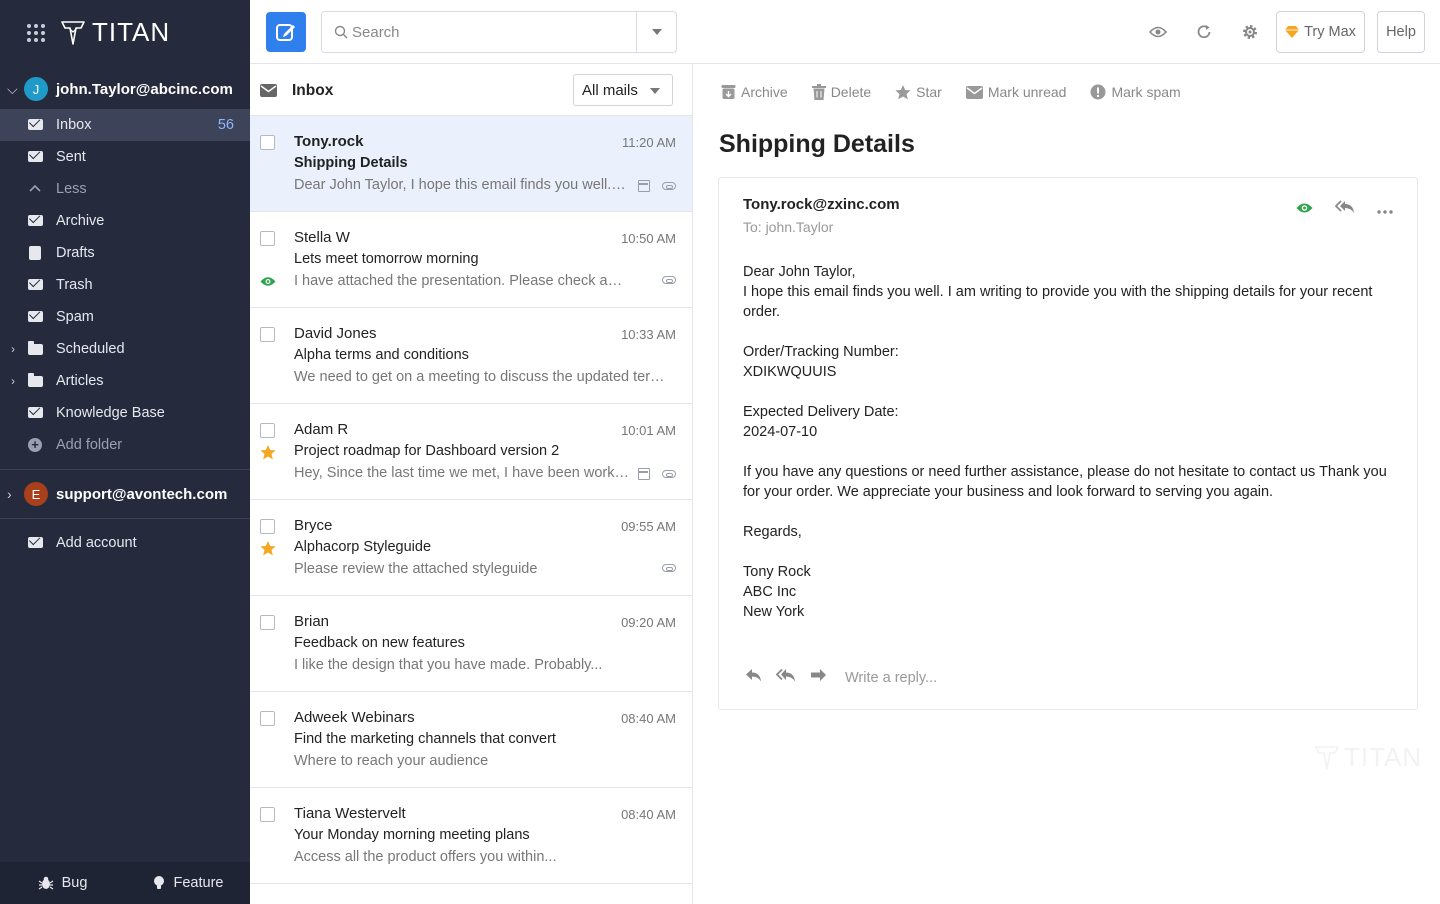  I want to click on sidebar-item-articles: › Articles, so click(125, 381).